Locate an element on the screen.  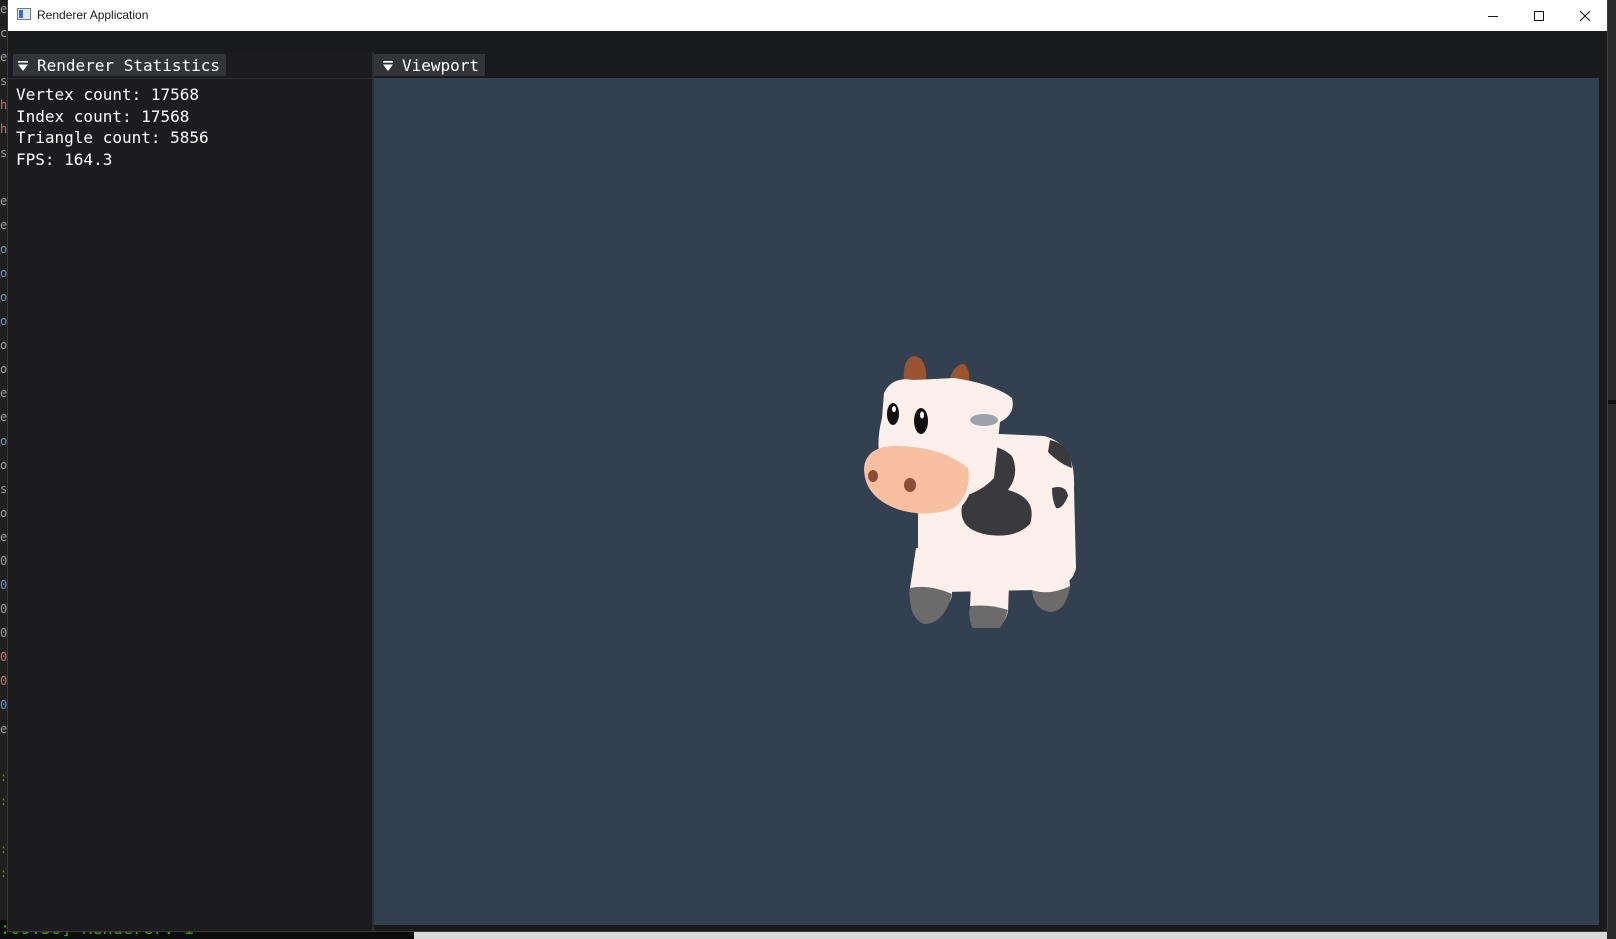
minimize-icon is located at coordinates (1493, 16).